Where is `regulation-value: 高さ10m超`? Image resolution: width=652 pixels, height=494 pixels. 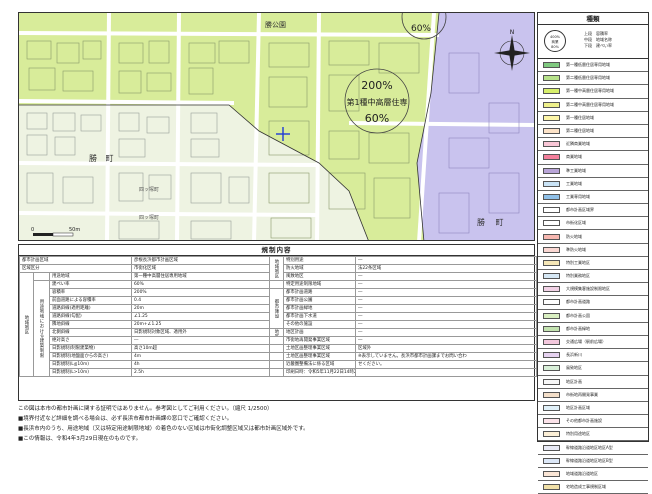 regulation-value: 高さ10m超 is located at coordinates (200, 348).